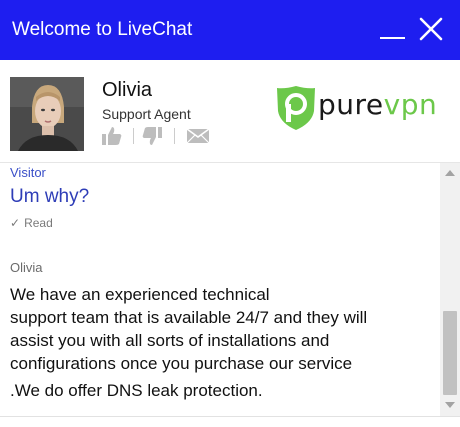 The image size is (460, 427). I want to click on rate-good-button, so click(114, 136).